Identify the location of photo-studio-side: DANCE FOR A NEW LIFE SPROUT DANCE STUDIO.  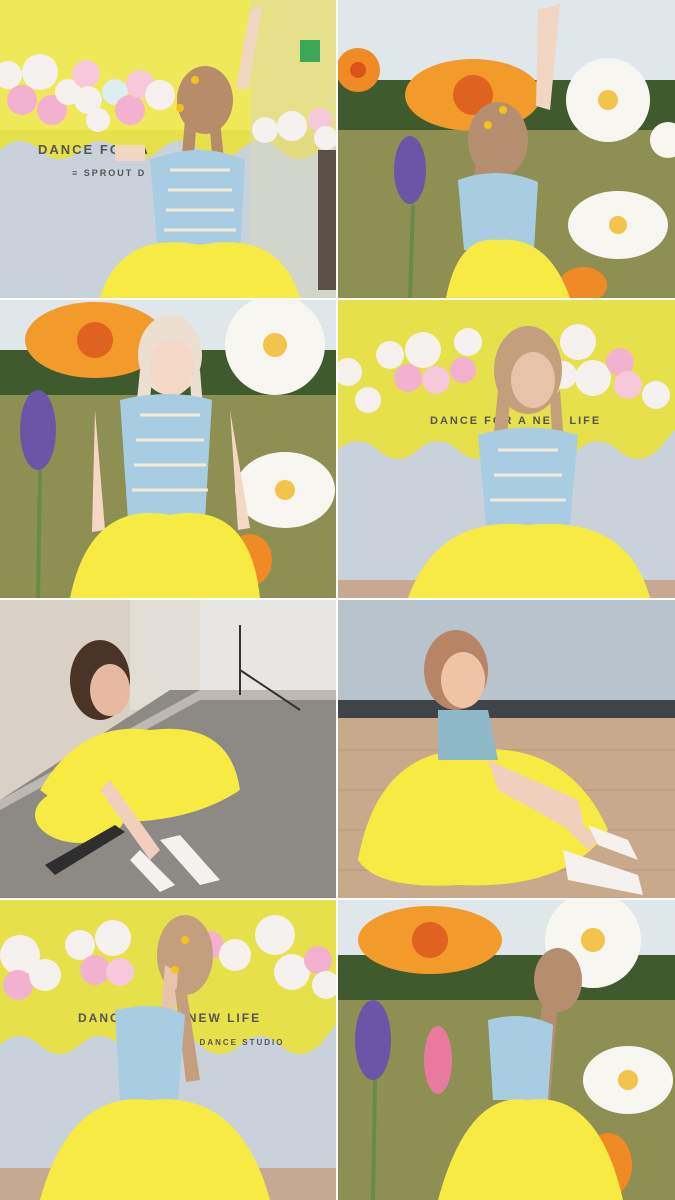
(168, 1050).